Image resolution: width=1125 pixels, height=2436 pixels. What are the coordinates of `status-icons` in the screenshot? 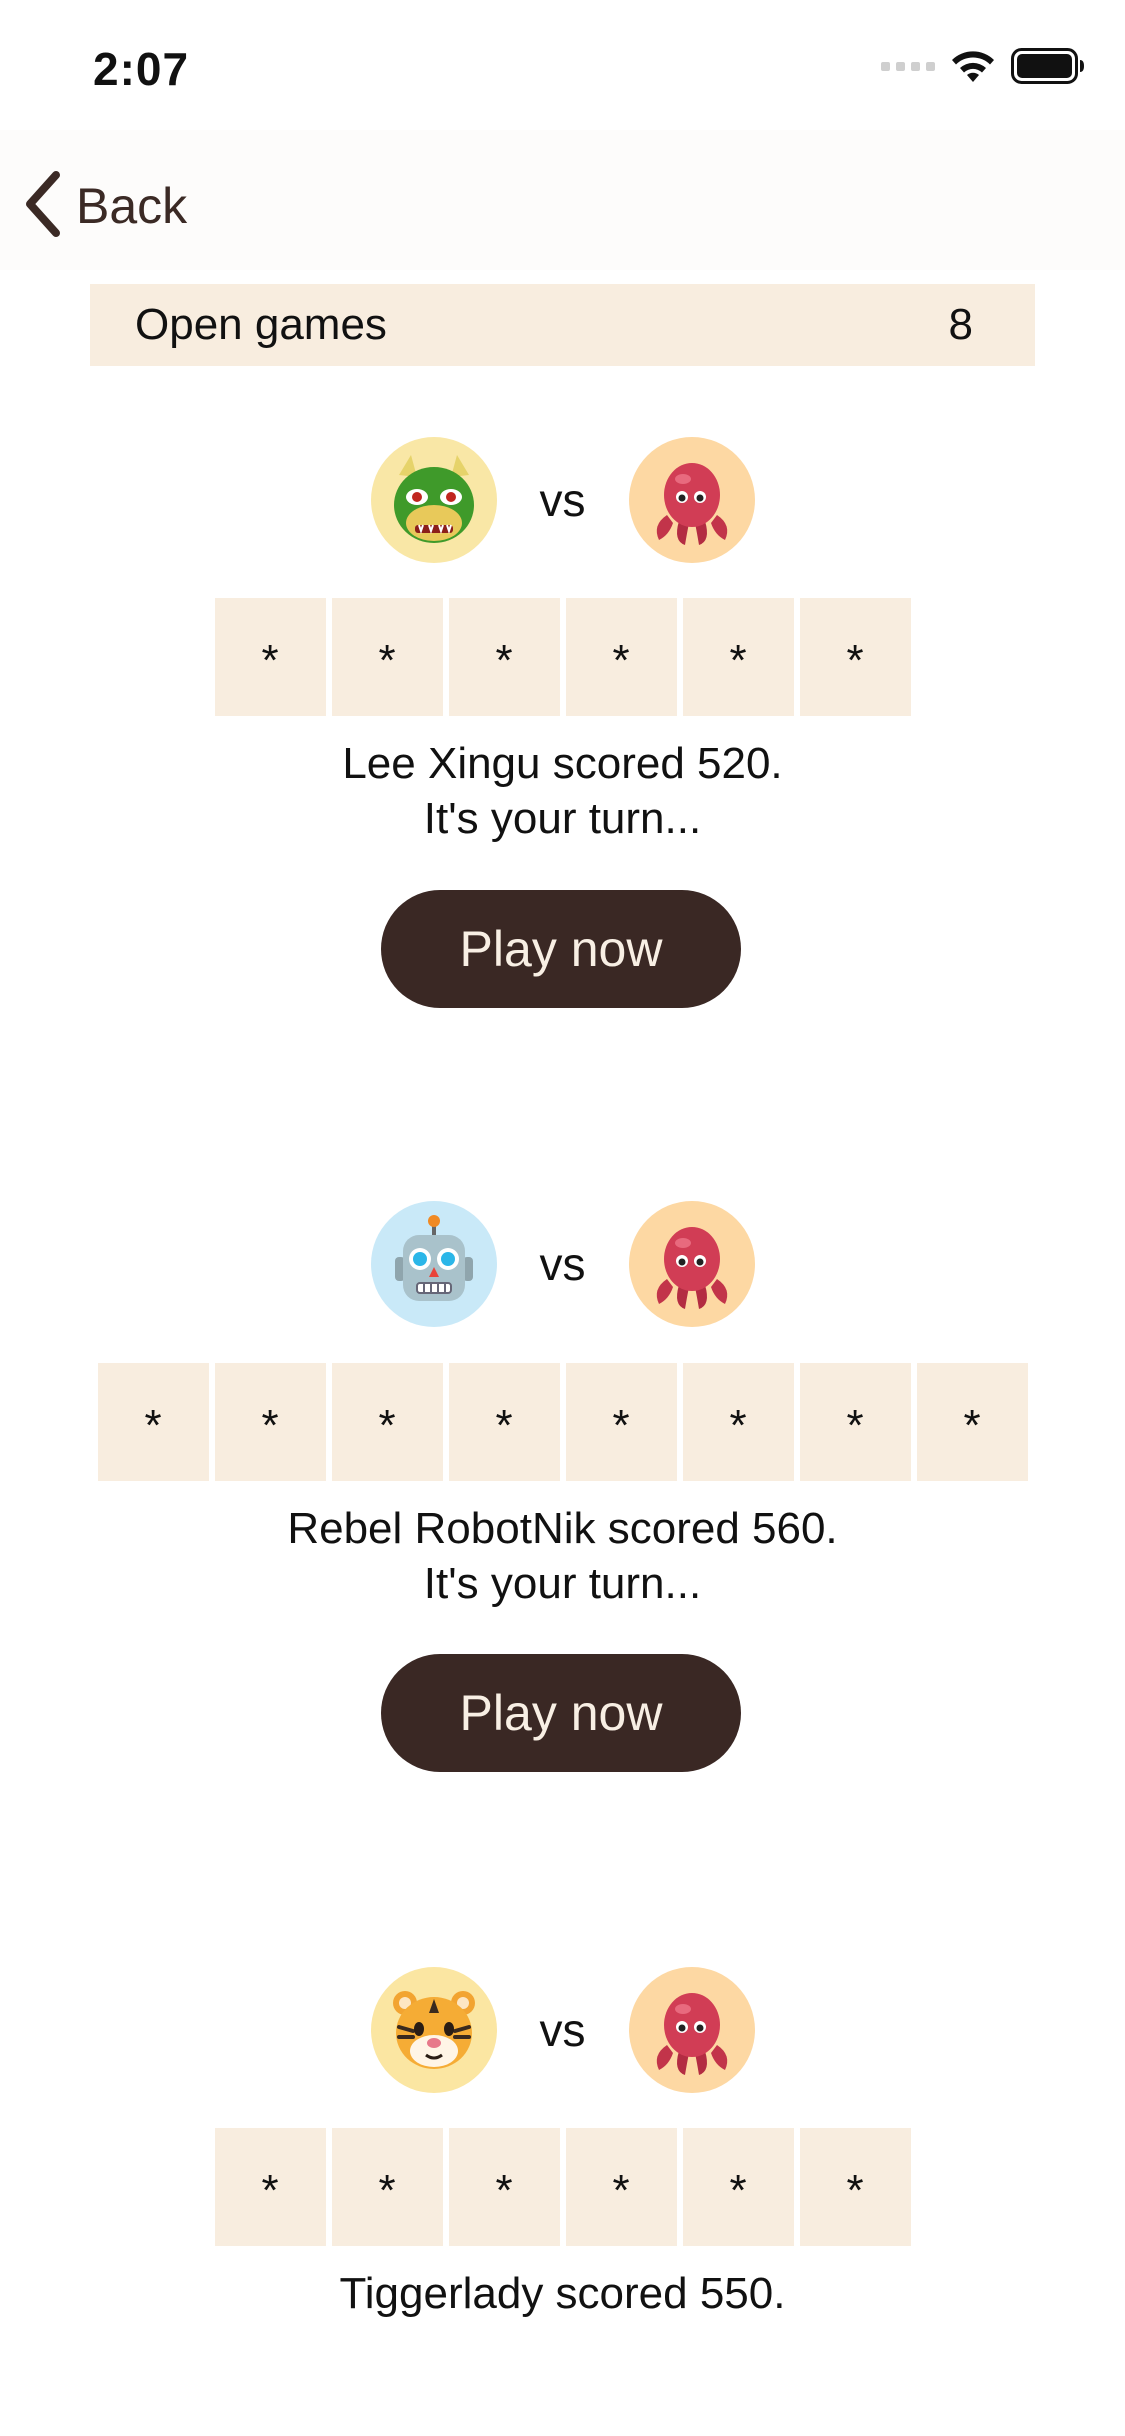 It's located at (983, 66).